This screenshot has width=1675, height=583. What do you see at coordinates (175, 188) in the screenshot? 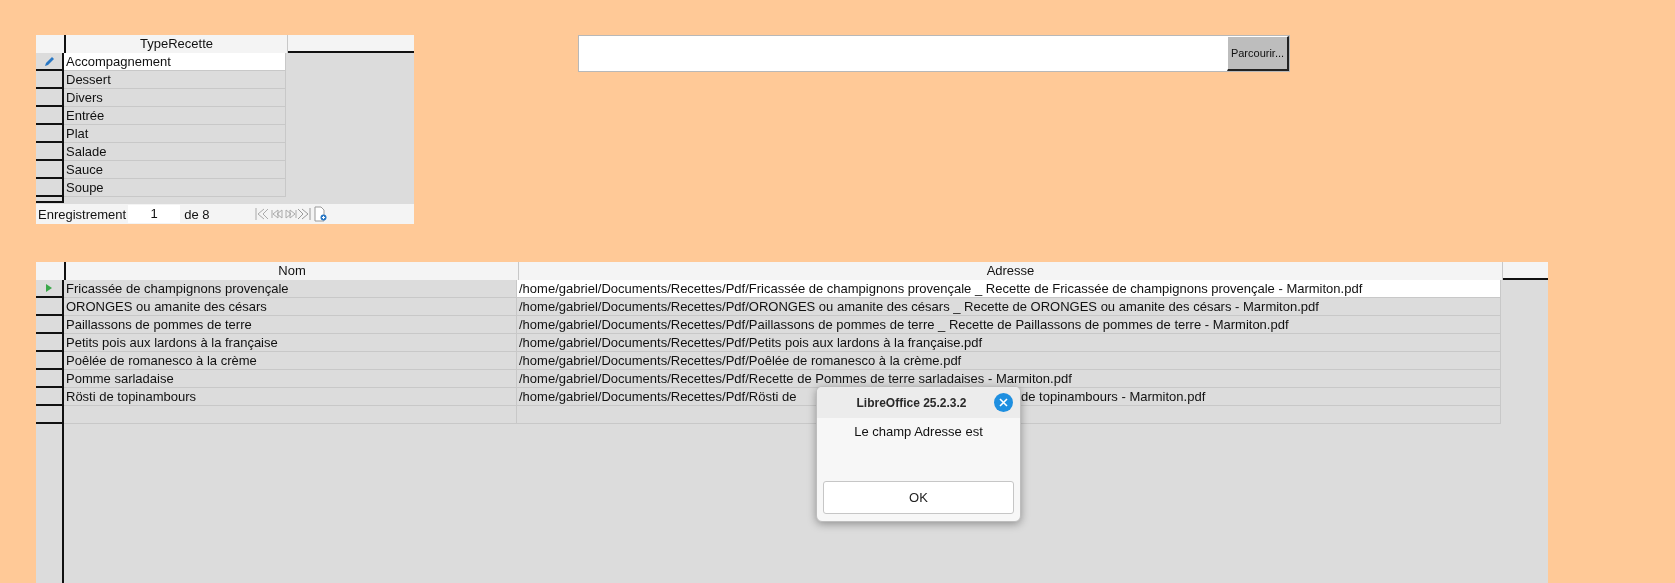
I see `table-cell: Soupe` at bounding box center [175, 188].